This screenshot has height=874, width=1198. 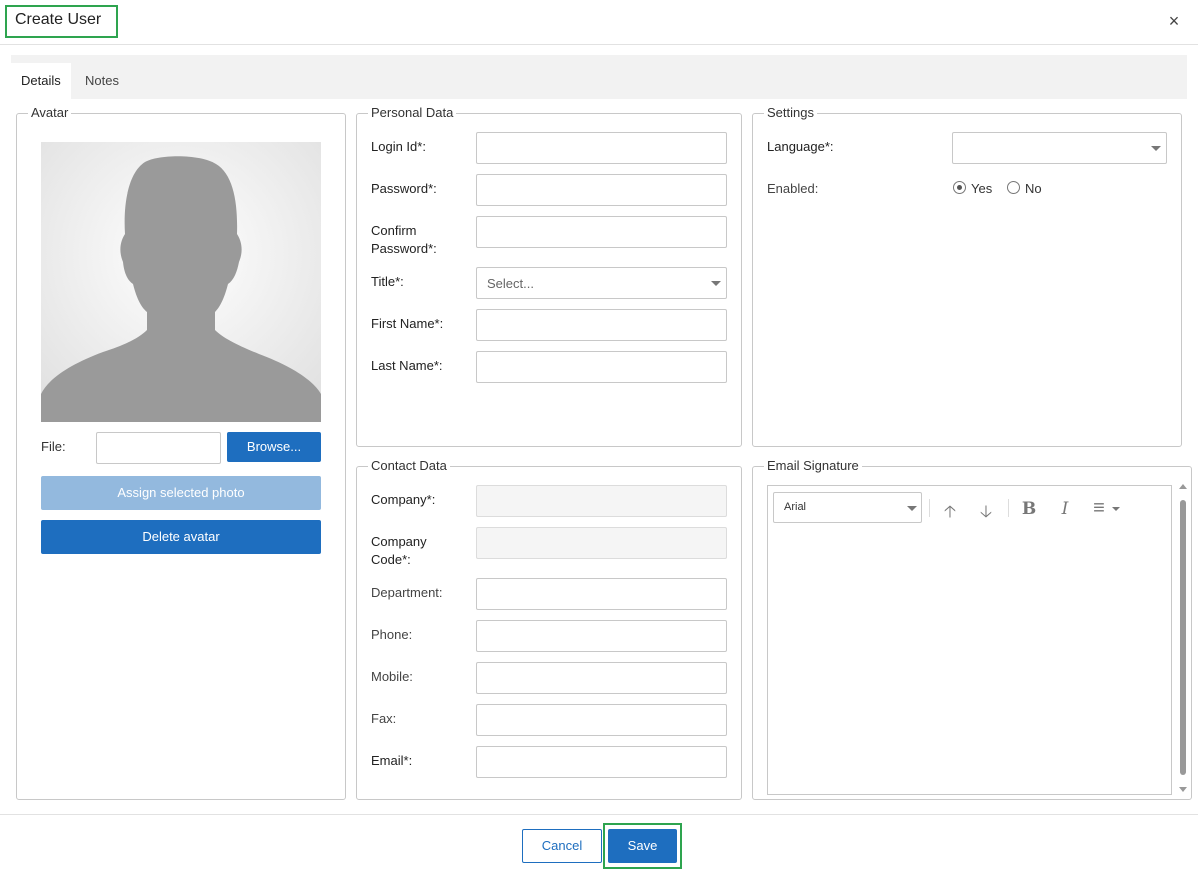 What do you see at coordinates (404, 248) in the screenshot?
I see `confirm-password-label-line2: Password*:` at bounding box center [404, 248].